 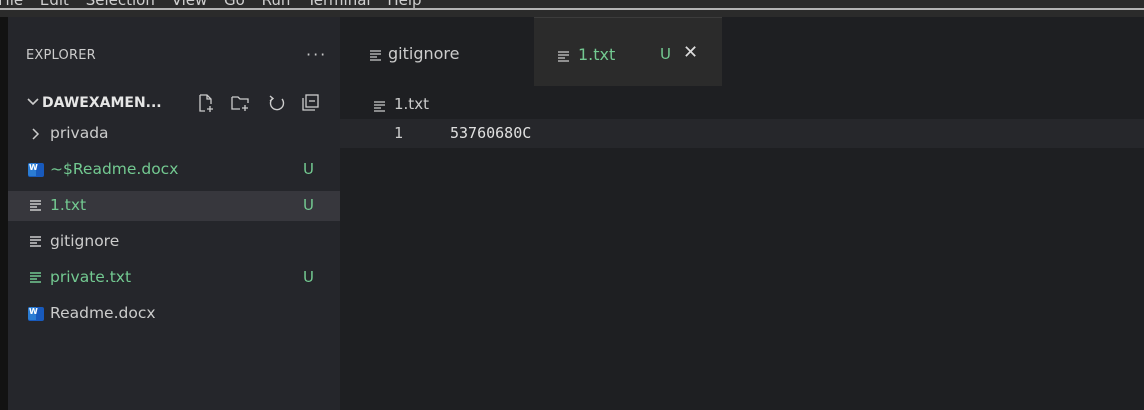 What do you see at coordinates (490, 133) in the screenshot?
I see `code-line: 53760680C` at bounding box center [490, 133].